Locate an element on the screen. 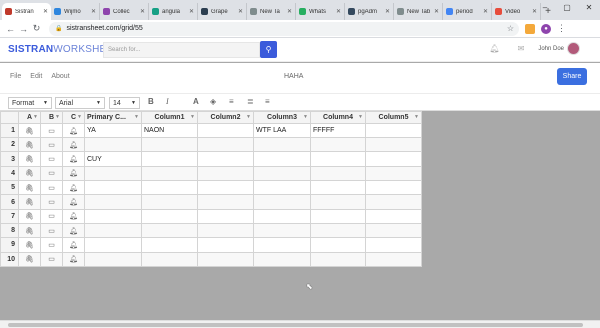 This screenshot has width=600, height=328. grid-cell: YA is located at coordinates (113, 130).